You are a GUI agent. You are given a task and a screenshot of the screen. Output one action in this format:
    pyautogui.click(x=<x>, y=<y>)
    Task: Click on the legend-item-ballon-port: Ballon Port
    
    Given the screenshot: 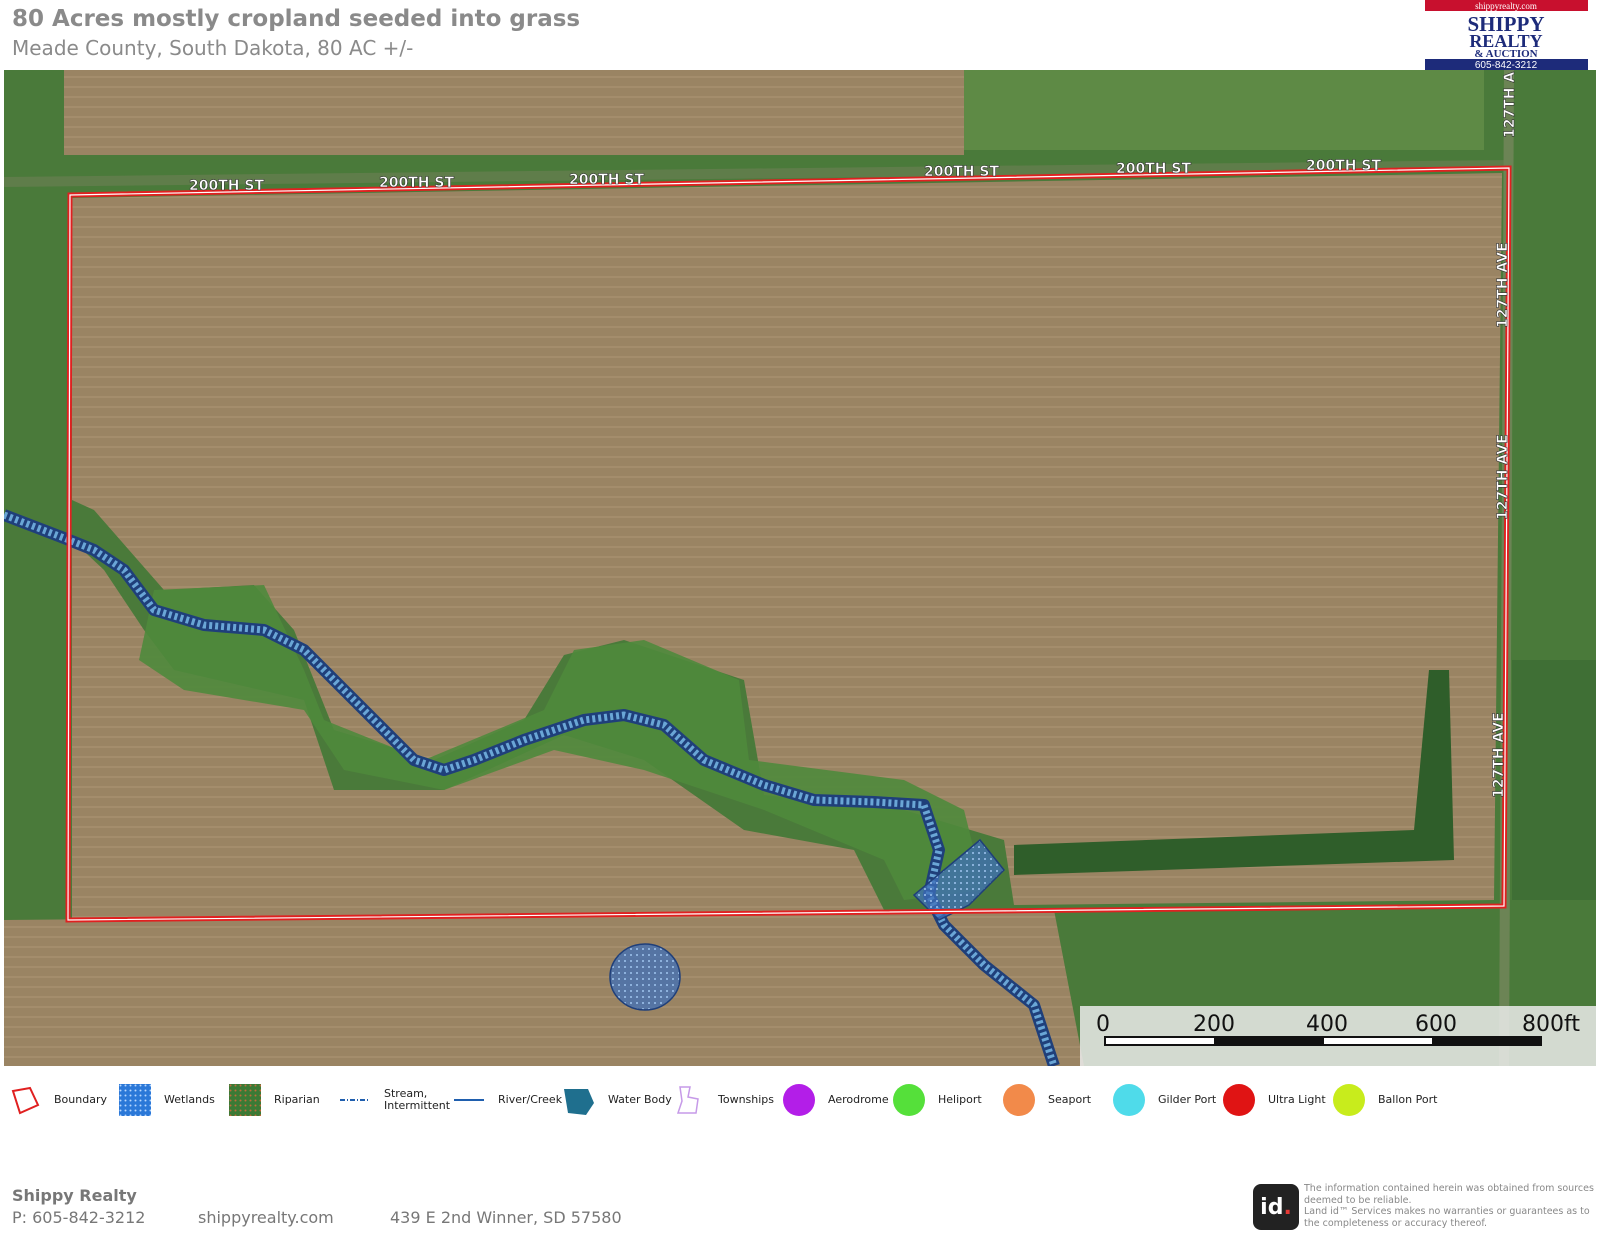 What is the action you would take?
    pyautogui.click(x=1384, y=1100)
    